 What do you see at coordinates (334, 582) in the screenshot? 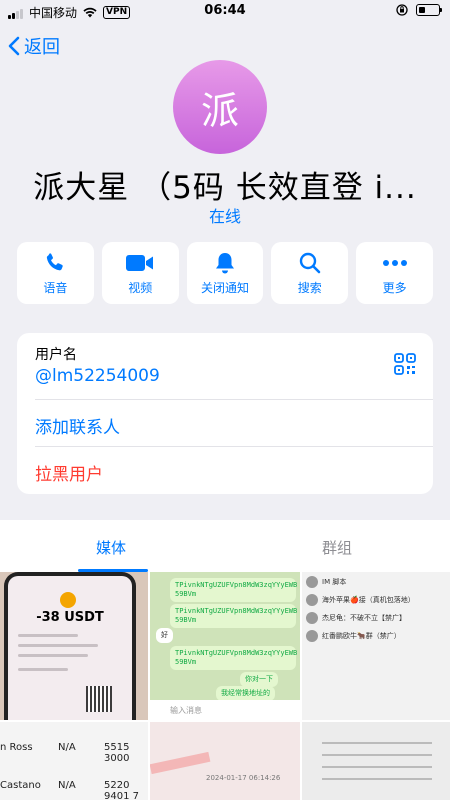
I see `list-item-label: IM 脚本` at bounding box center [334, 582].